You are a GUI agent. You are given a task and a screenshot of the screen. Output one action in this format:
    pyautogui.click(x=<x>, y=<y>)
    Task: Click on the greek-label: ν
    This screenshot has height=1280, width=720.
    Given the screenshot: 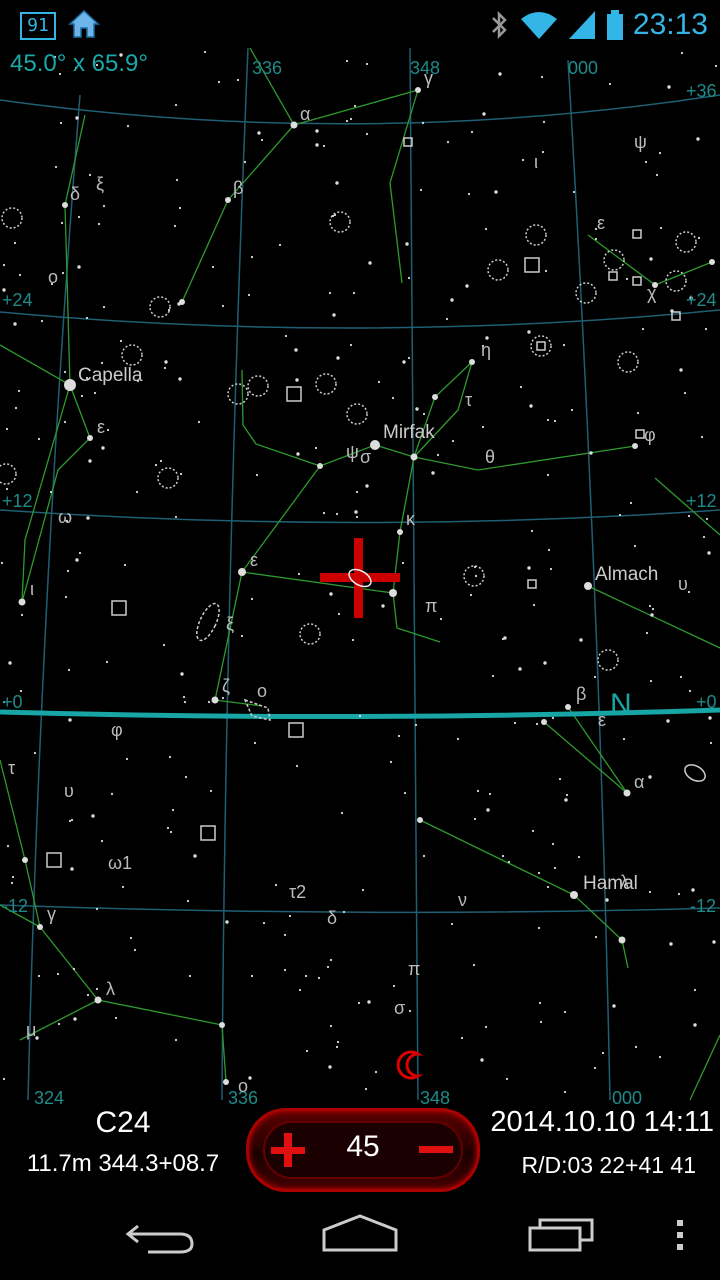 What is the action you would take?
    pyautogui.click(x=462, y=900)
    